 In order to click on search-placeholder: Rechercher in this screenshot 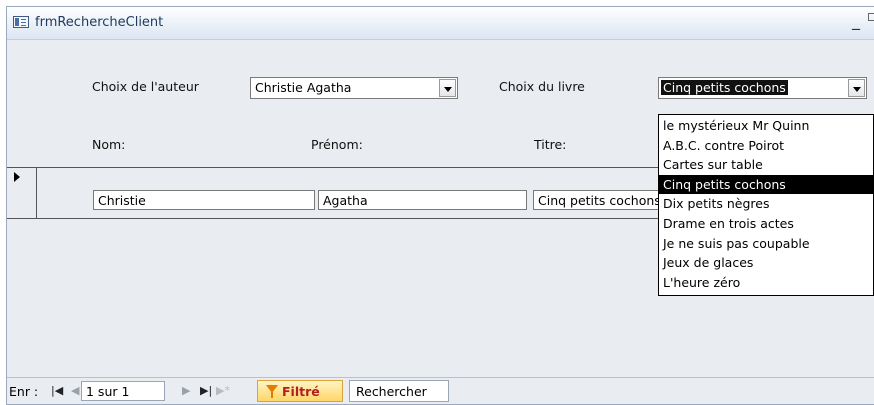, I will do `click(391, 391)`.